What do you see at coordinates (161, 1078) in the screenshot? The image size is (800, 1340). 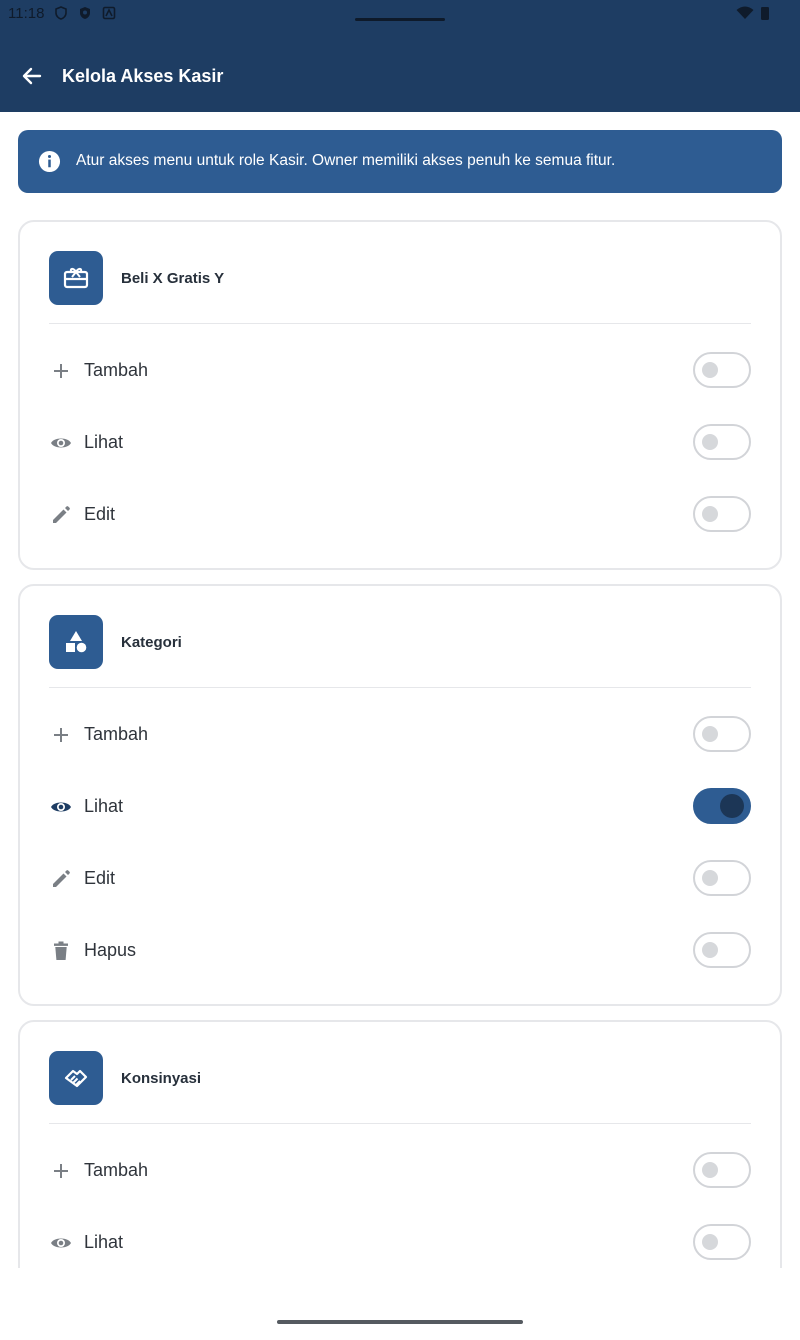 I see `card-title: Konsinyasi` at bounding box center [161, 1078].